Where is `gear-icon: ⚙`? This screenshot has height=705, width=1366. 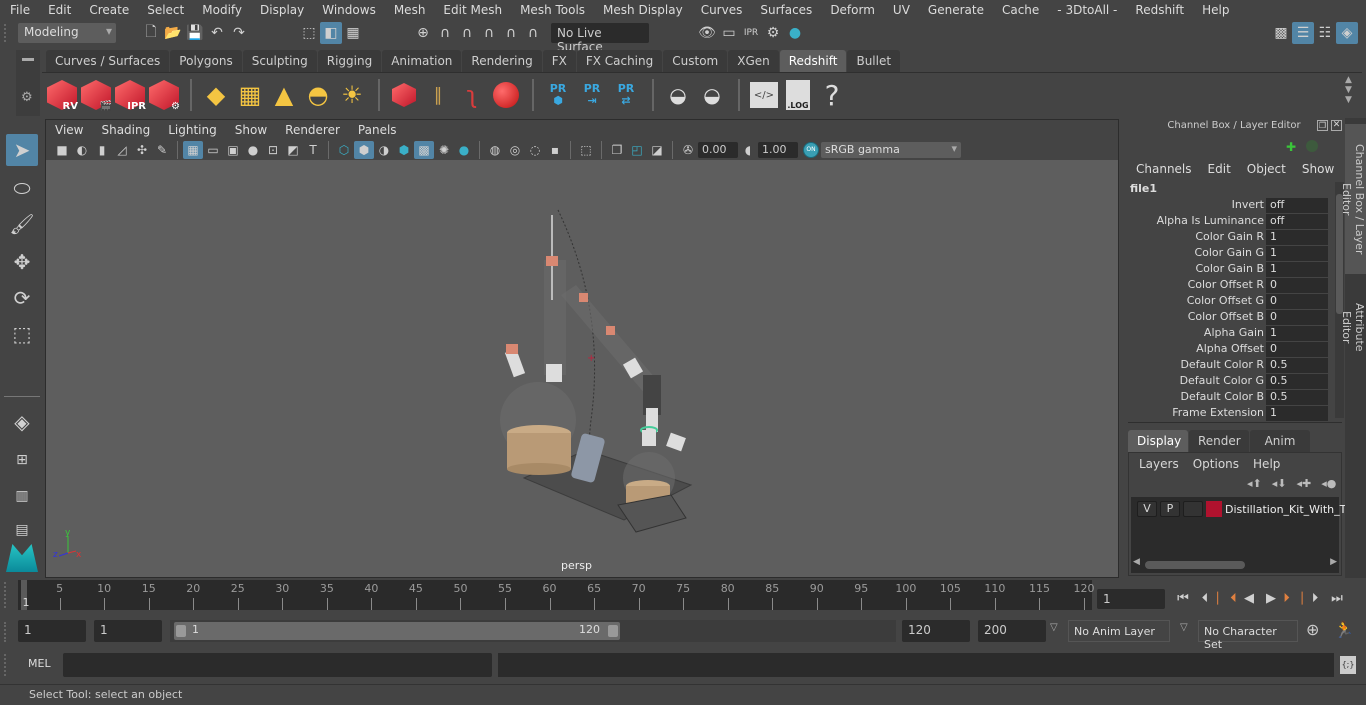 gear-icon: ⚙ is located at coordinates (27, 97).